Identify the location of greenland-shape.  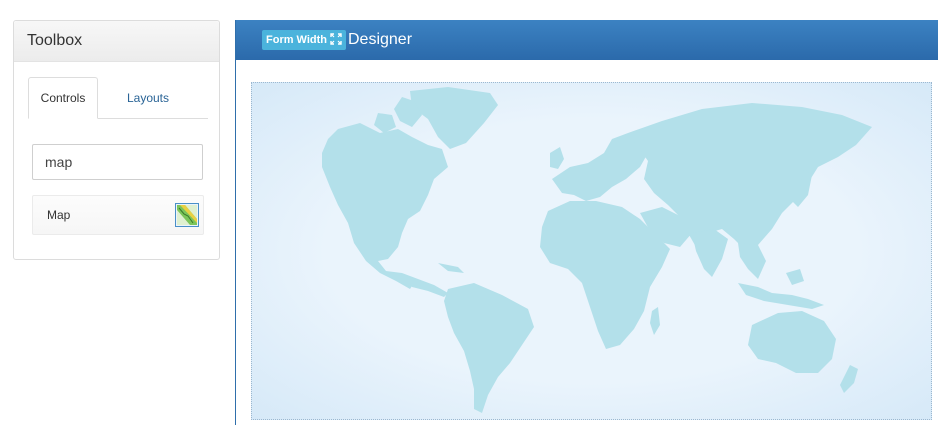
(454, 118).